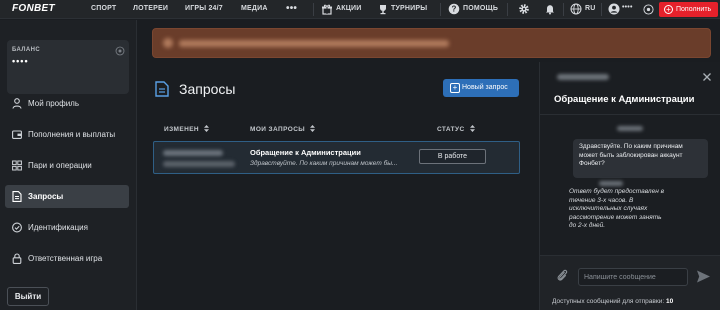 This screenshot has width=720, height=310. What do you see at coordinates (485, 87) in the screenshot?
I see `new-request-button-label: Новый запрос` at bounding box center [485, 87].